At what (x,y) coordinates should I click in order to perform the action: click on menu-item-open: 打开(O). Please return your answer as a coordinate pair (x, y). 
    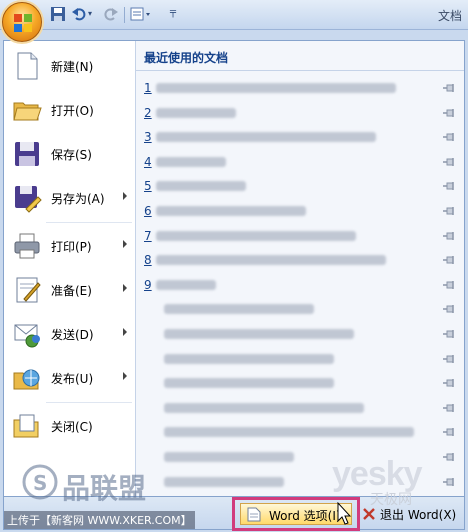
    Looking at the image, I should click on (69, 110).